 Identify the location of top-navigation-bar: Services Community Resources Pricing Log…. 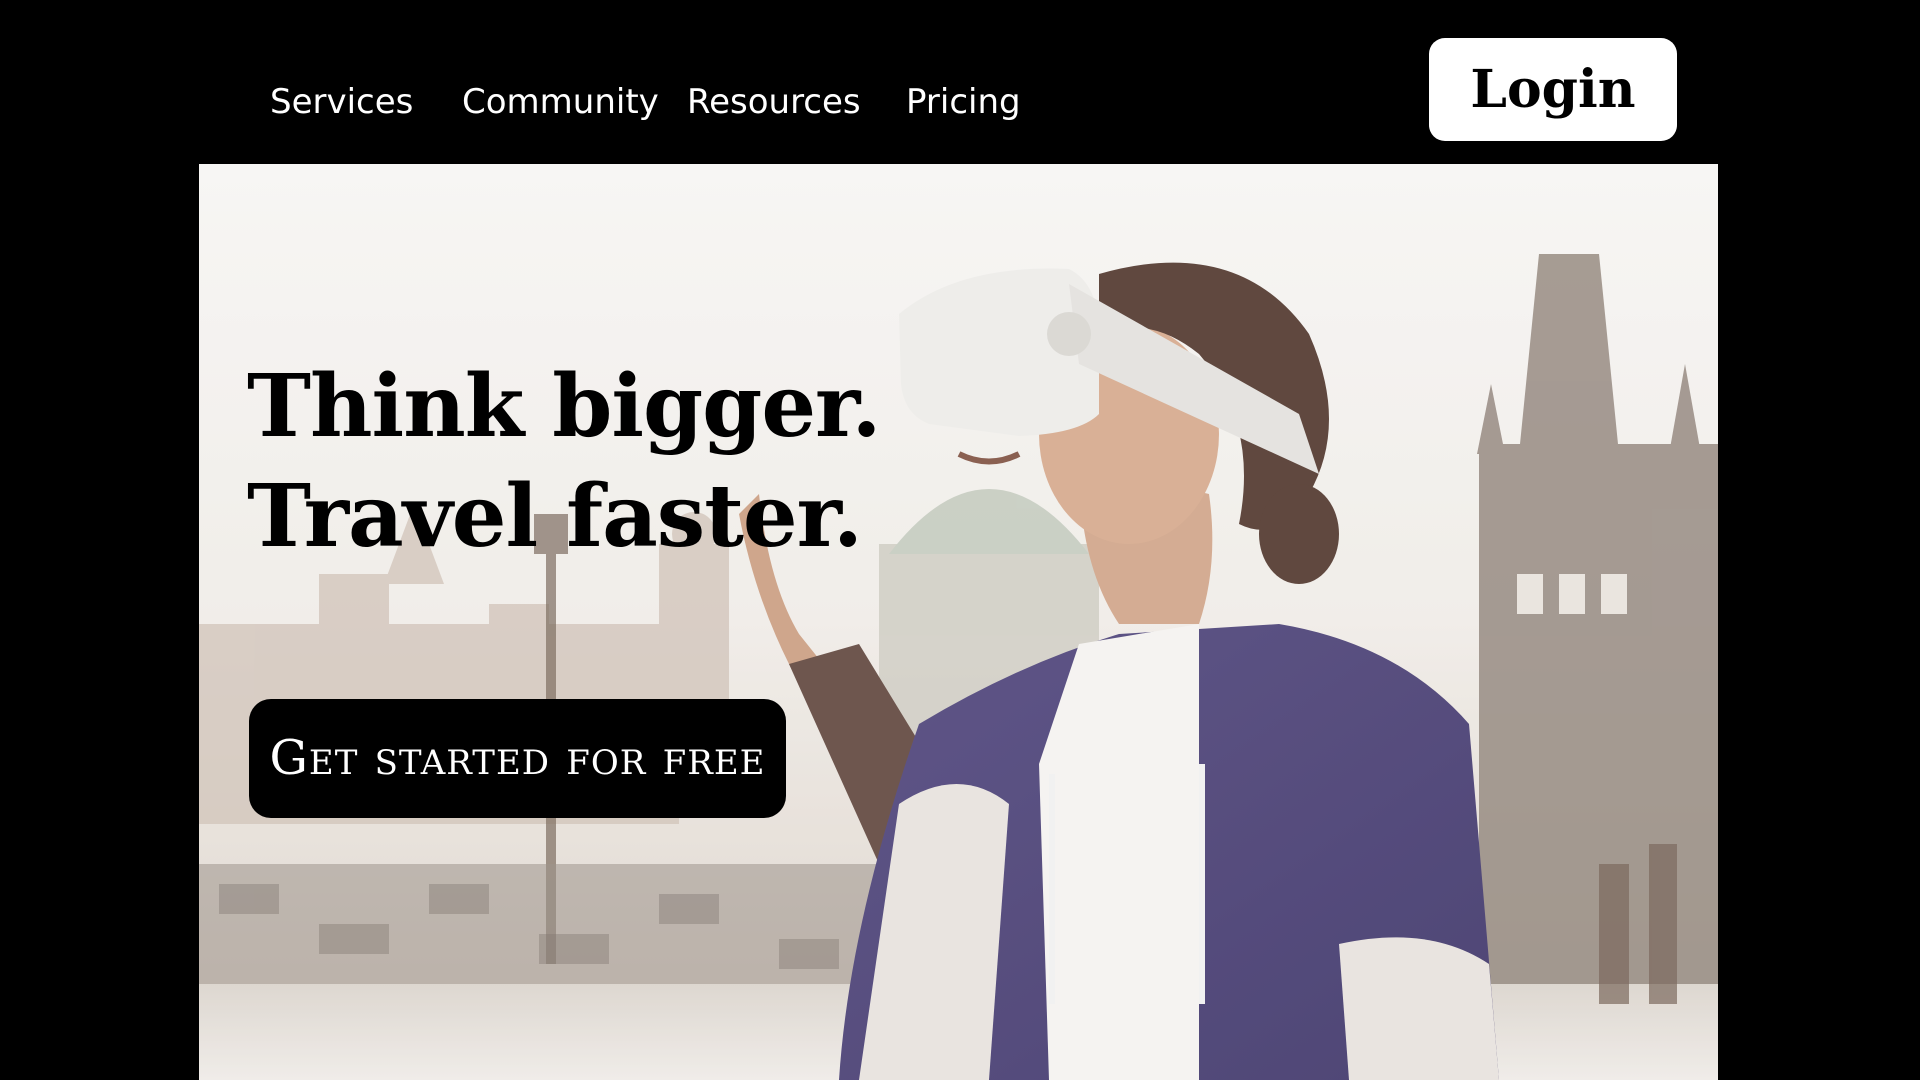
(958, 82).